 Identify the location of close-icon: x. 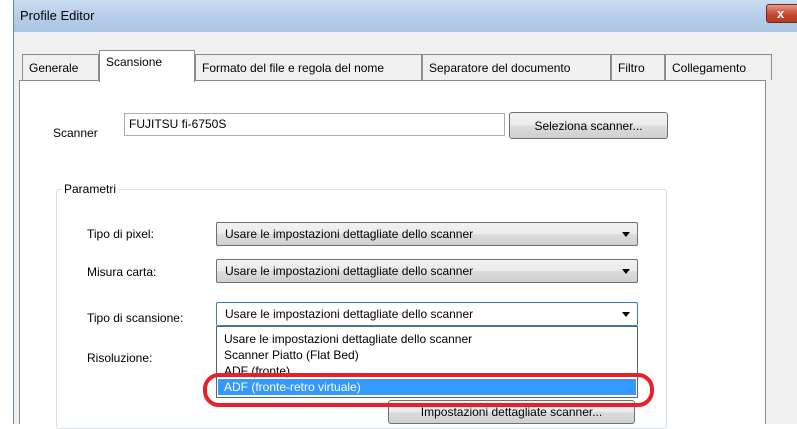
(781, 13).